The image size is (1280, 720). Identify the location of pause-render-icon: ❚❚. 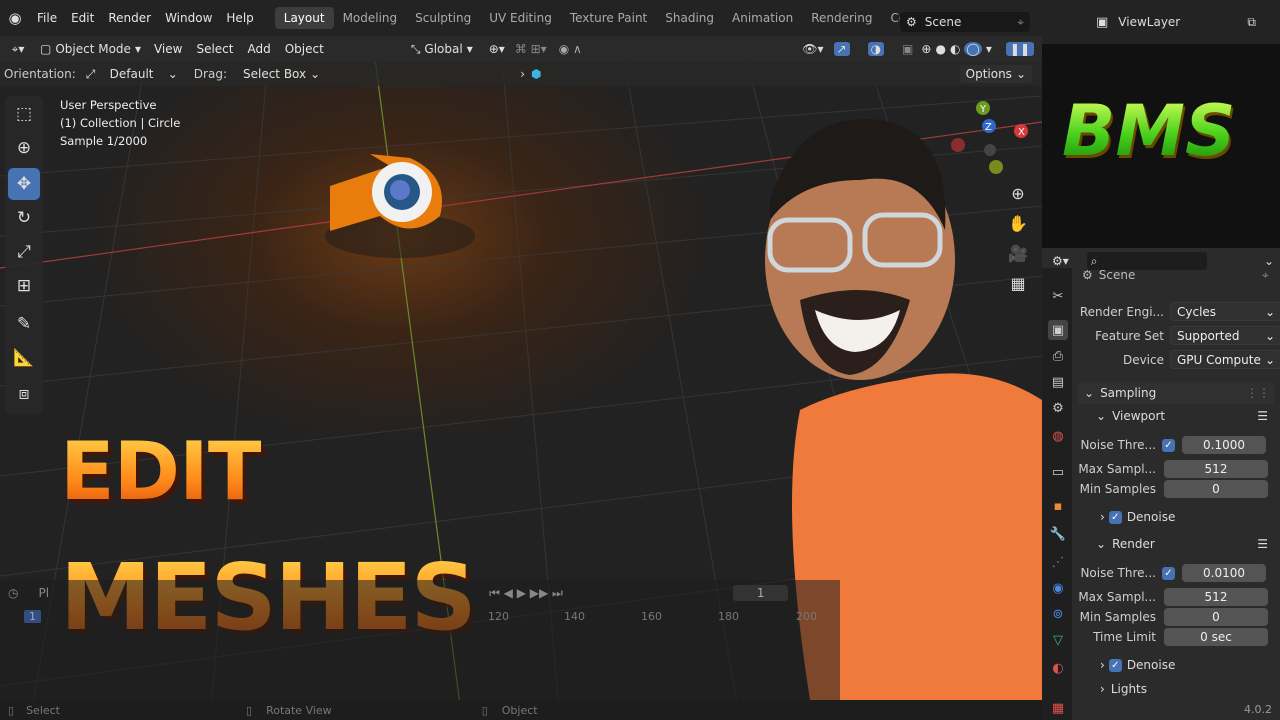
(1019, 49).